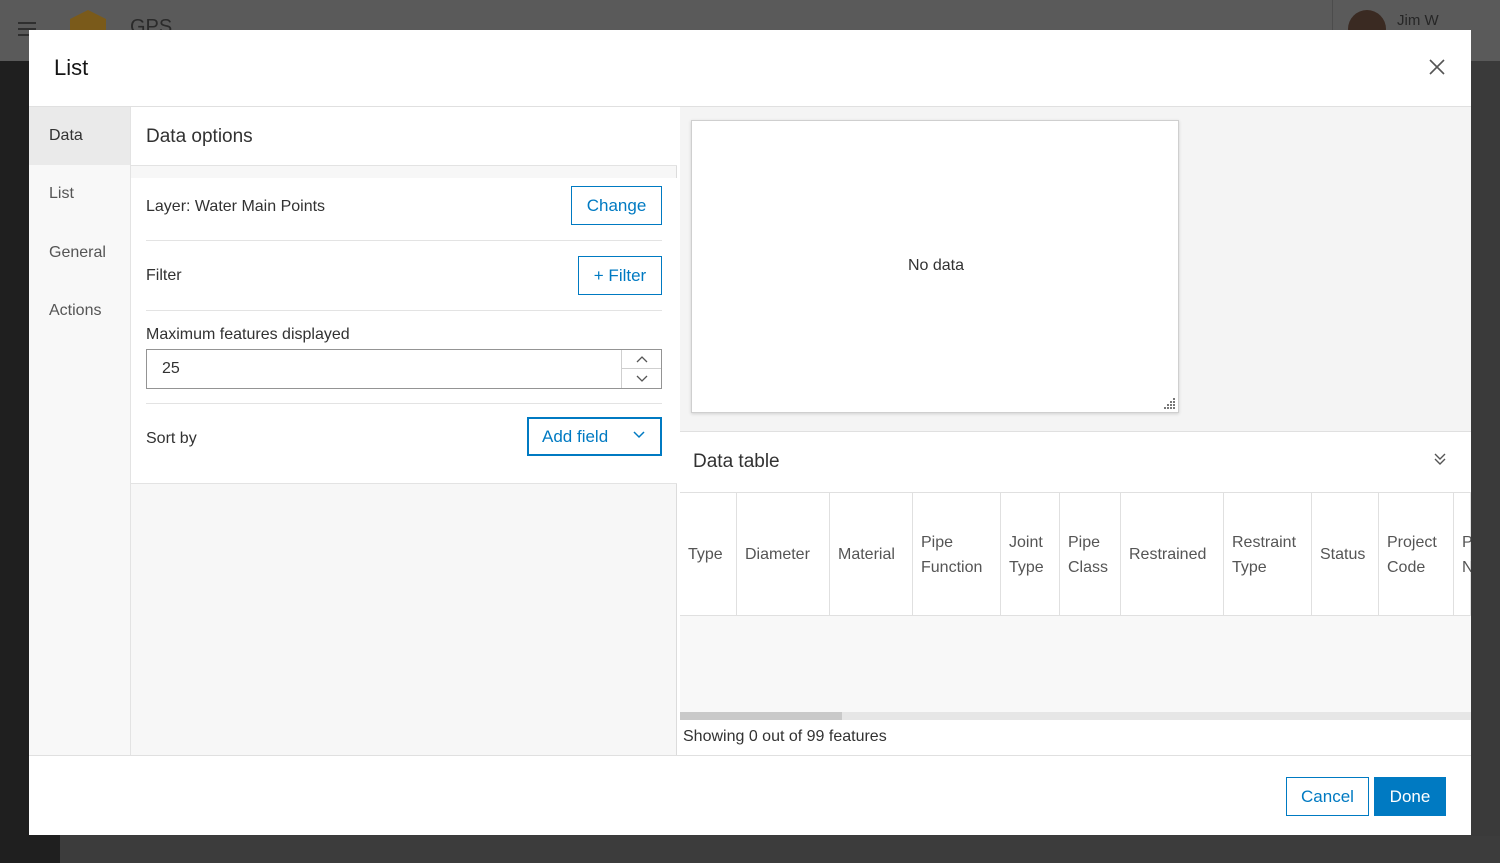 Image resolution: width=1500 pixels, height=863 pixels. Describe the element at coordinates (1418, 20) in the screenshot. I see `user-name: Jim W` at that location.